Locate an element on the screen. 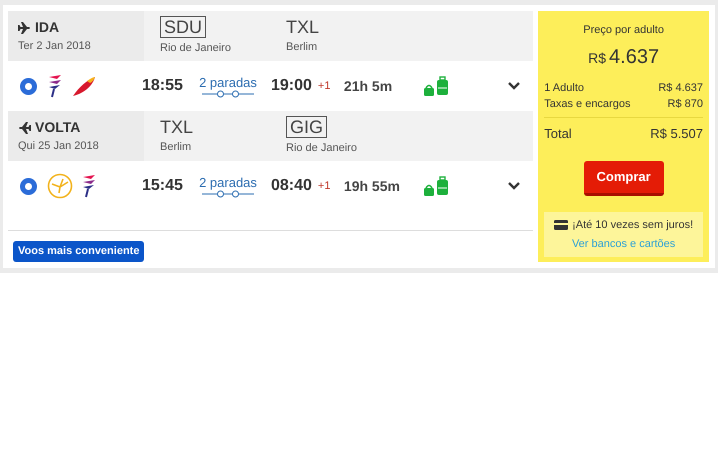 This screenshot has width=718, height=460. credit-card-icon is located at coordinates (561, 225).